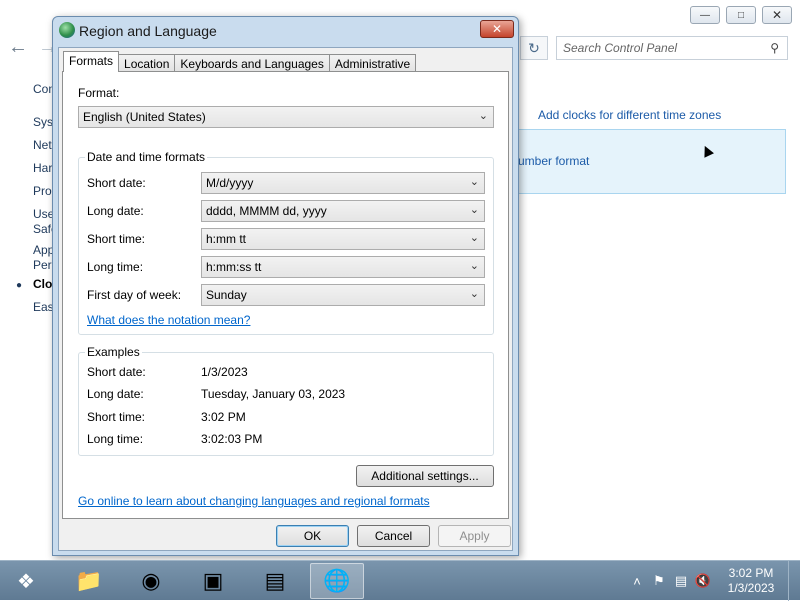 Image resolution: width=800 pixels, height=601 pixels. I want to click on example-short-date-label: Short date:, so click(116, 372).